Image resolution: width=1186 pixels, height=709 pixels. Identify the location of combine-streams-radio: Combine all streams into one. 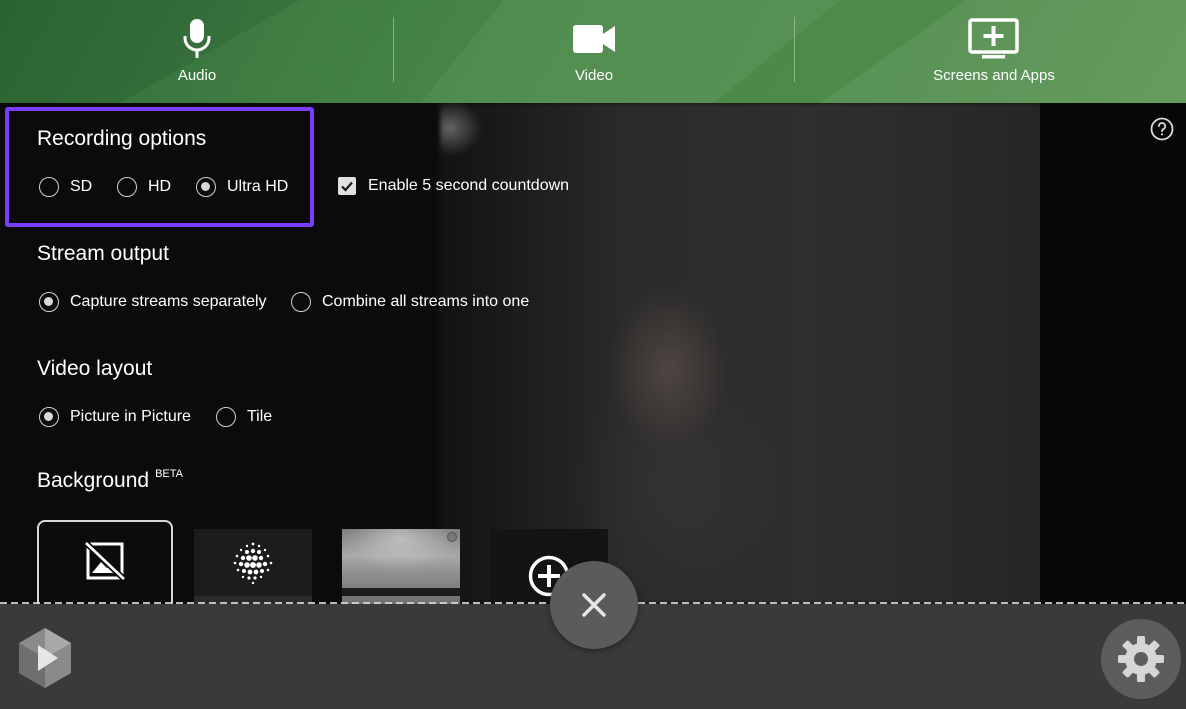
(410, 302).